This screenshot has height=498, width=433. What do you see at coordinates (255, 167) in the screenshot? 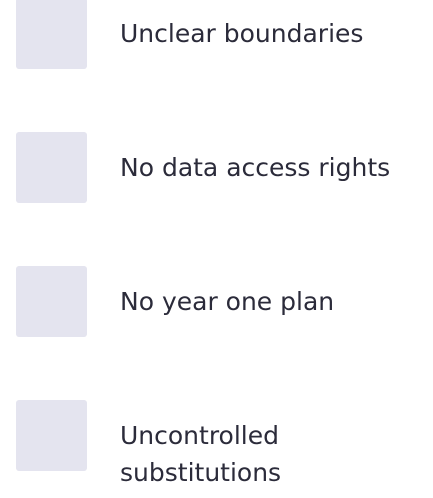
I see `list-item-label: No data access rights` at bounding box center [255, 167].